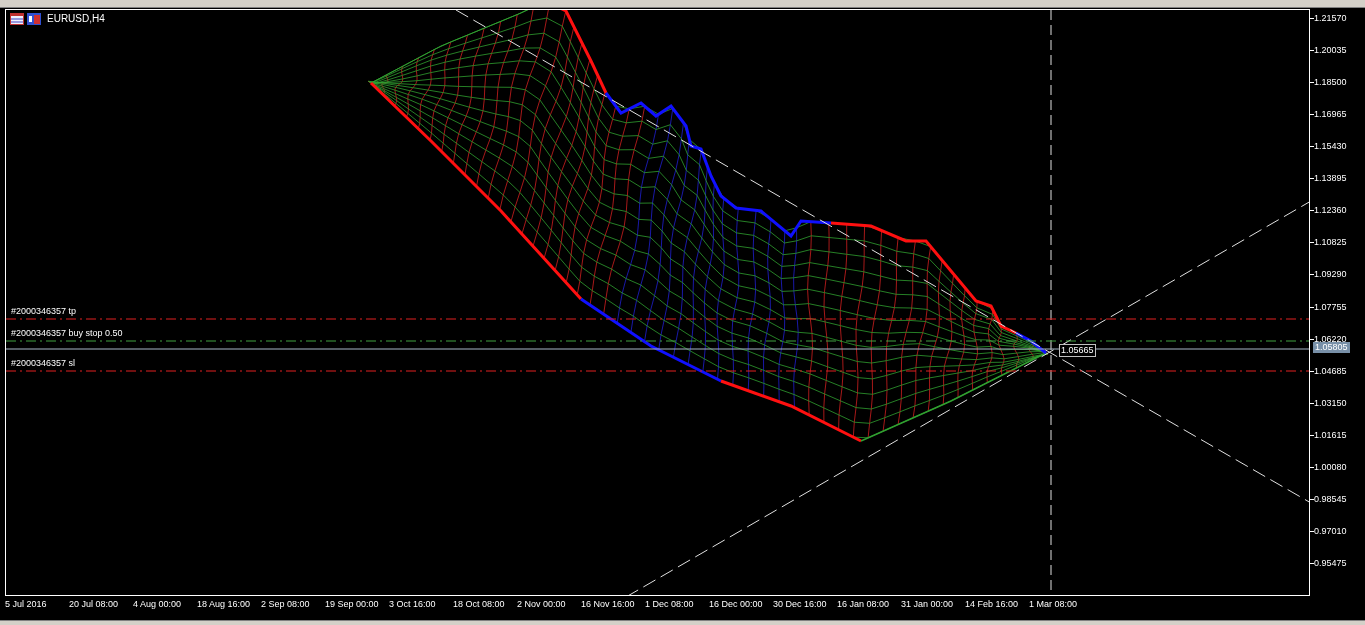 The width and height of the screenshot is (1365, 625). What do you see at coordinates (1330, 403) in the screenshot?
I see `price-tick: 1.03150` at bounding box center [1330, 403].